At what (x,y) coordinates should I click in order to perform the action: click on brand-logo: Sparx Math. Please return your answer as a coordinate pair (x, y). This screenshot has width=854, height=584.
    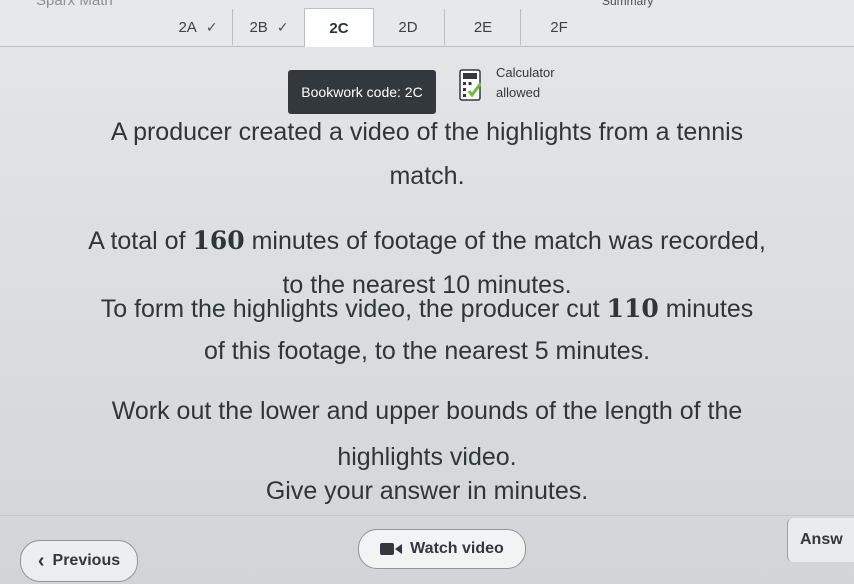
    Looking at the image, I should click on (74, 4).